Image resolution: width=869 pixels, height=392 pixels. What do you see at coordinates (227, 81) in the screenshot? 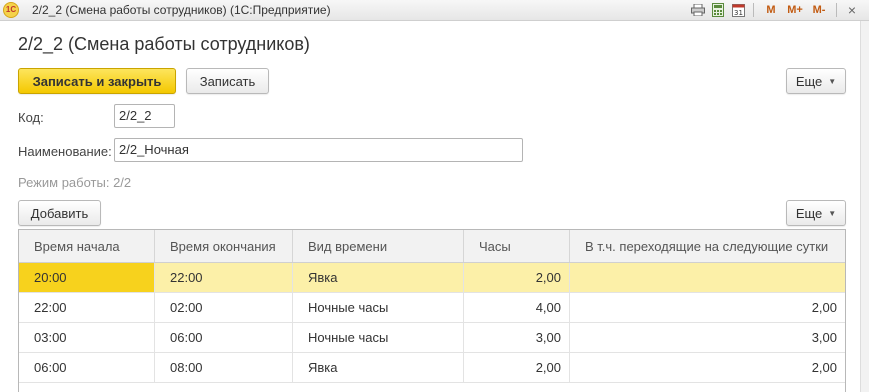
I see `save-button: Записать` at bounding box center [227, 81].